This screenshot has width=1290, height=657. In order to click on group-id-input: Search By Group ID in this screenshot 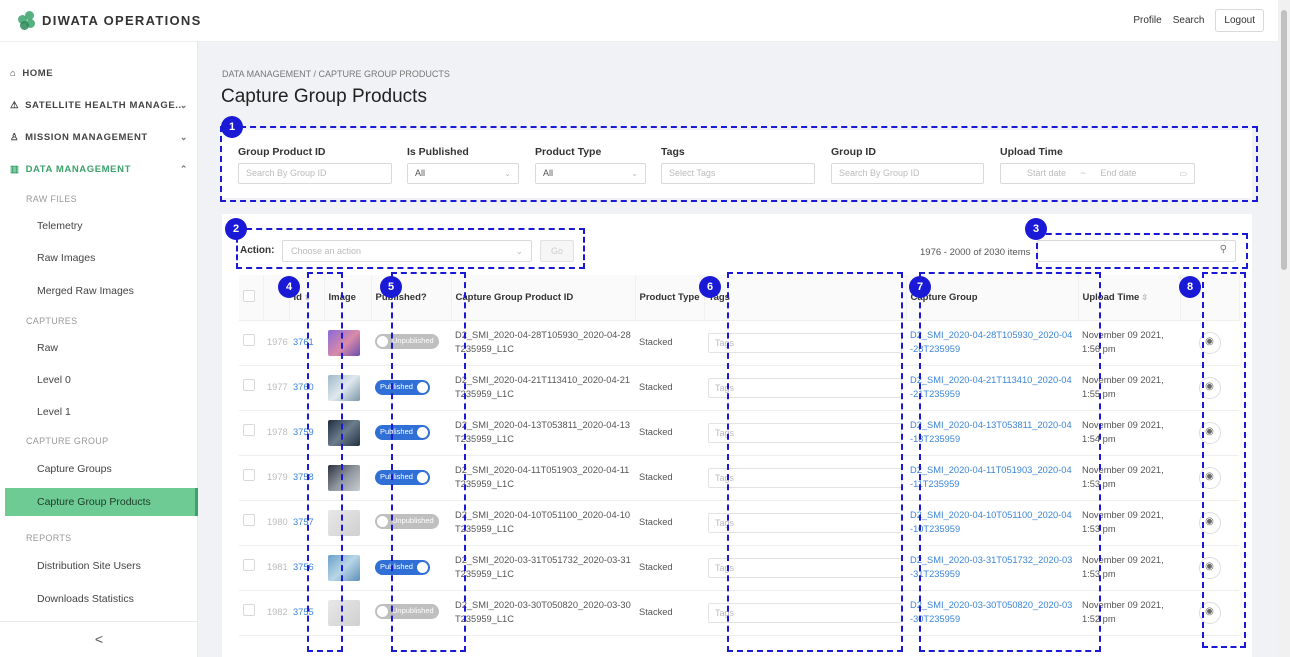, I will do `click(907, 173)`.